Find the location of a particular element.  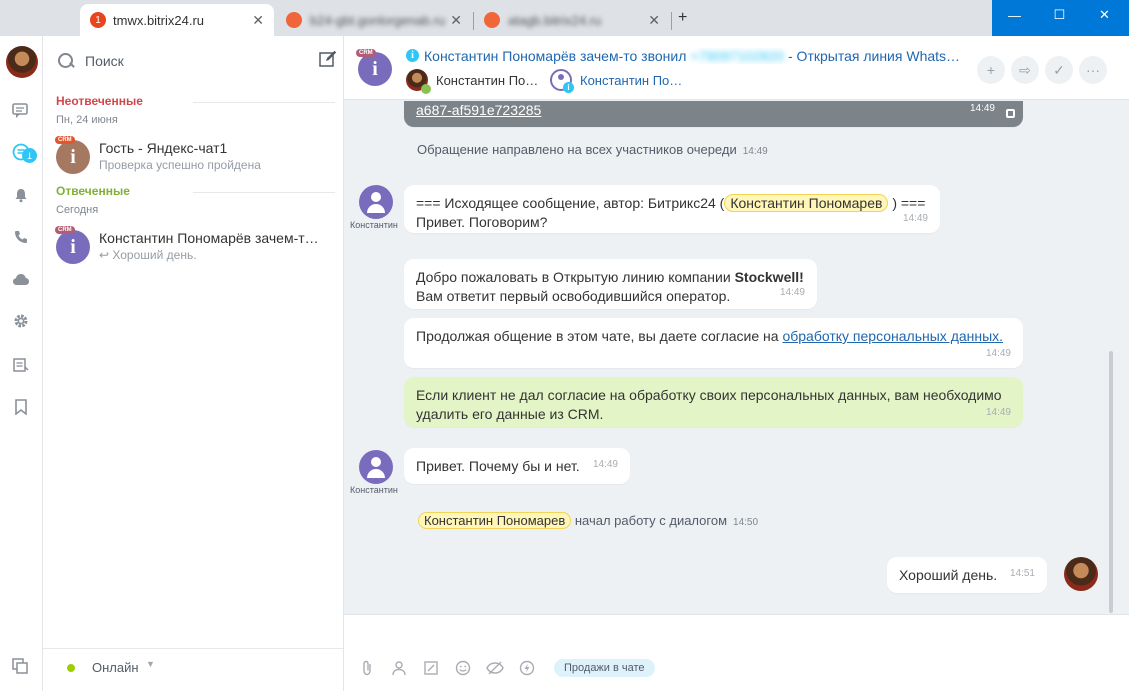

browser-tab-active: 1 tmwx.bitrix24.ru ✕ is located at coordinates (177, 20).